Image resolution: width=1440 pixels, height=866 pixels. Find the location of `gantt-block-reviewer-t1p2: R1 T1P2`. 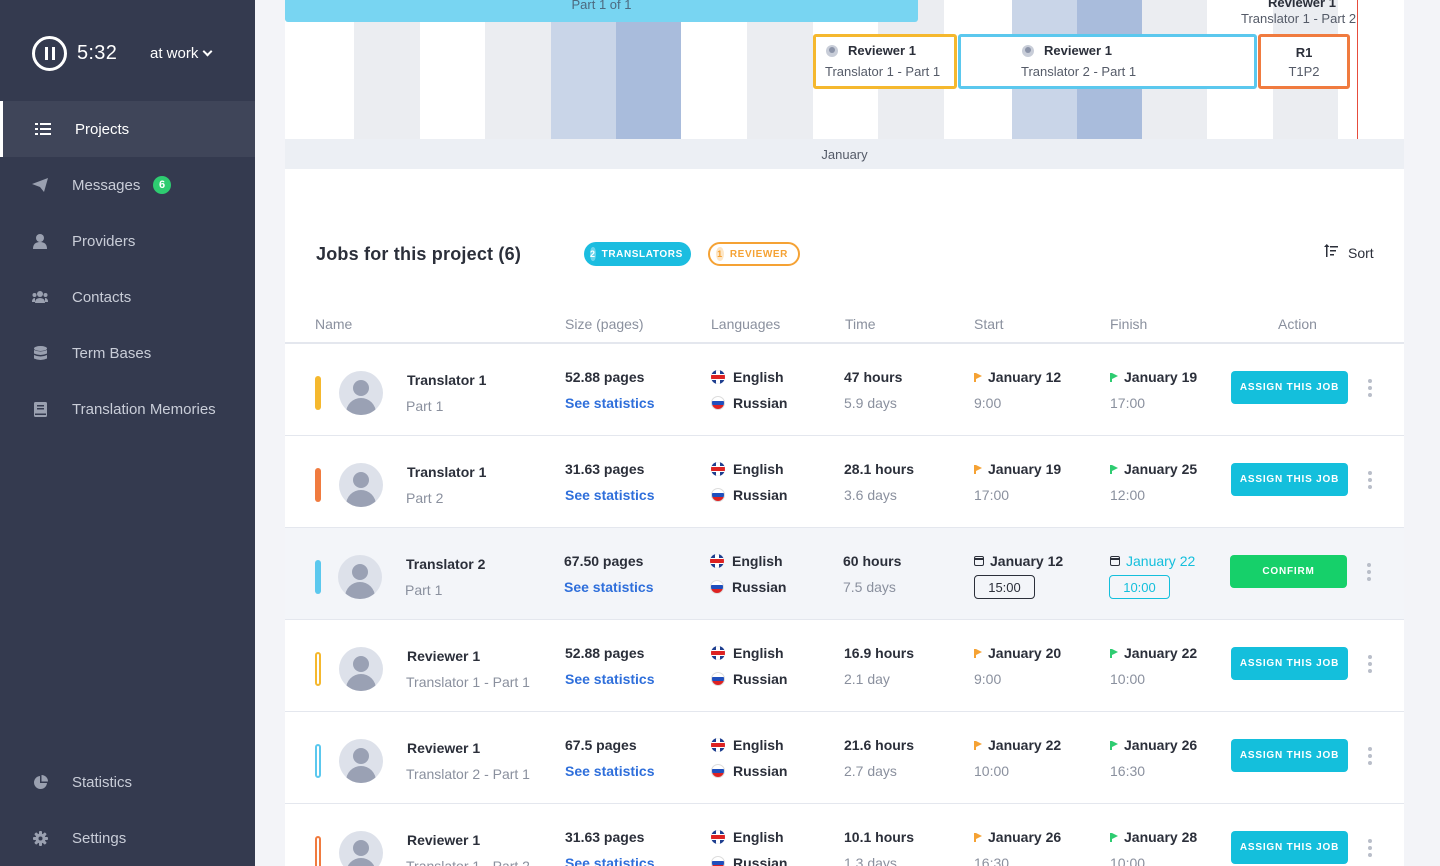

gantt-block-reviewer-t1p2: R1 T1P2 is located at coordinates (1304, 61).